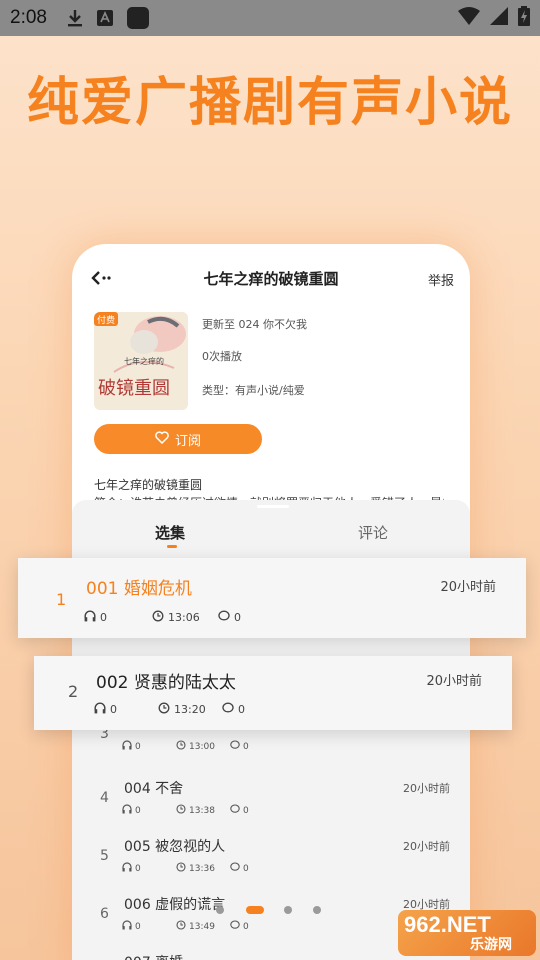 Image resolution: width=540 pixels, height=960 pixels. I want to click on duration-value: 13:00, so click(202, 746).